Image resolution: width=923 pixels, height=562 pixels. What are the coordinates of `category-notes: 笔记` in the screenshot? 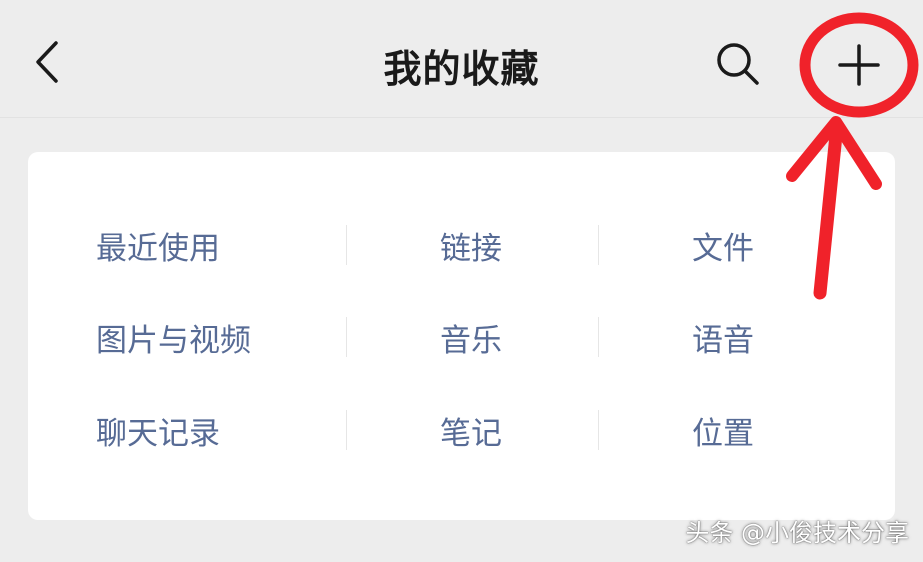 It's located at (471, 430).